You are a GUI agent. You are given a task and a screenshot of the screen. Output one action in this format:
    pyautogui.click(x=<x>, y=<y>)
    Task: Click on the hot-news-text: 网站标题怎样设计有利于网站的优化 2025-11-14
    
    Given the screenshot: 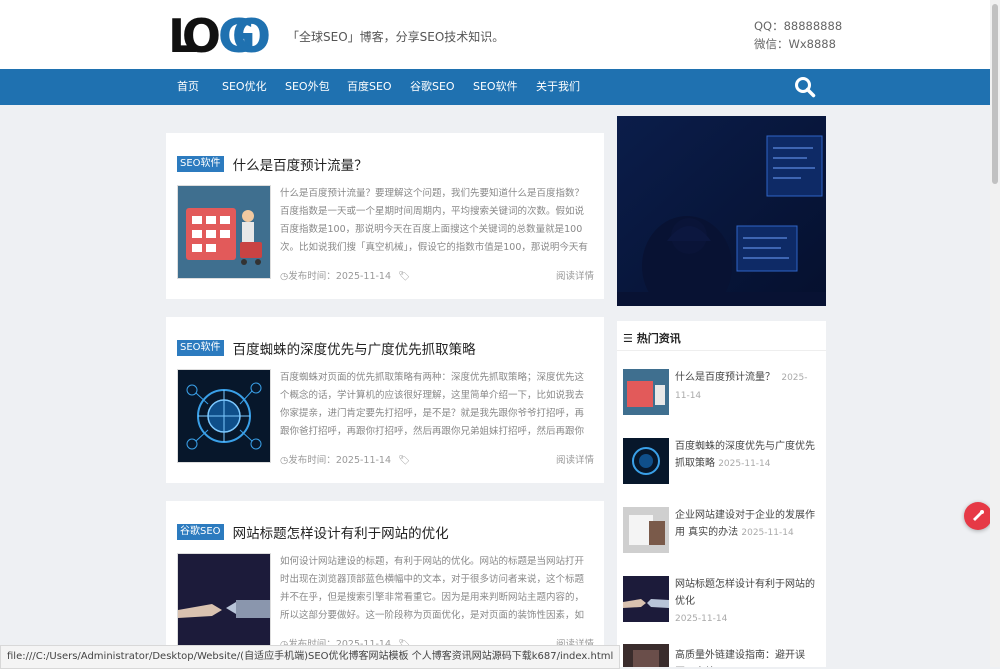 What is the action you would take?
    pyautogui.click(x=748, y=602)
    